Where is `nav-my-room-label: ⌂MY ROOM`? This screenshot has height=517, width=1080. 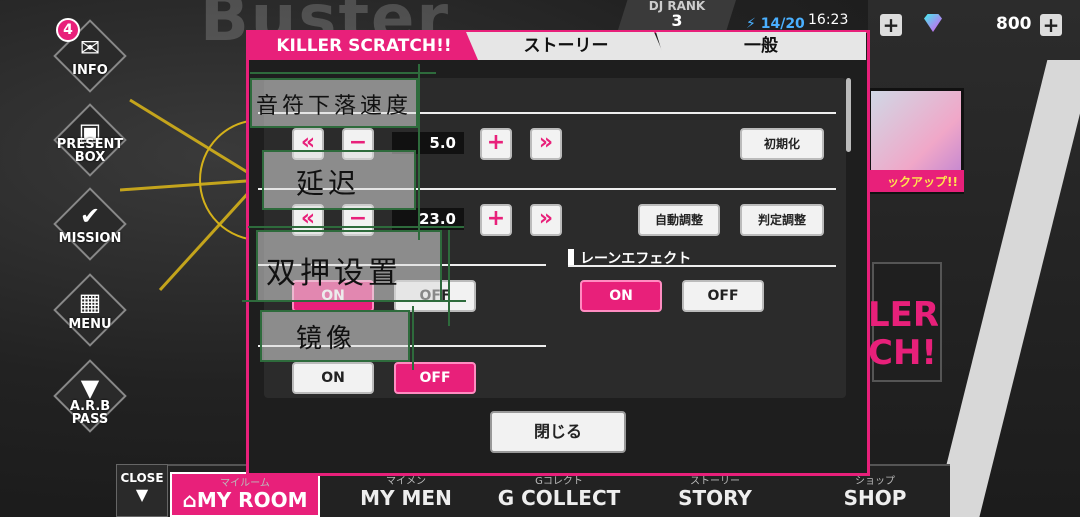 nav-my-room-label: ⌂MY ROOM is located at coordinates (245, 500).